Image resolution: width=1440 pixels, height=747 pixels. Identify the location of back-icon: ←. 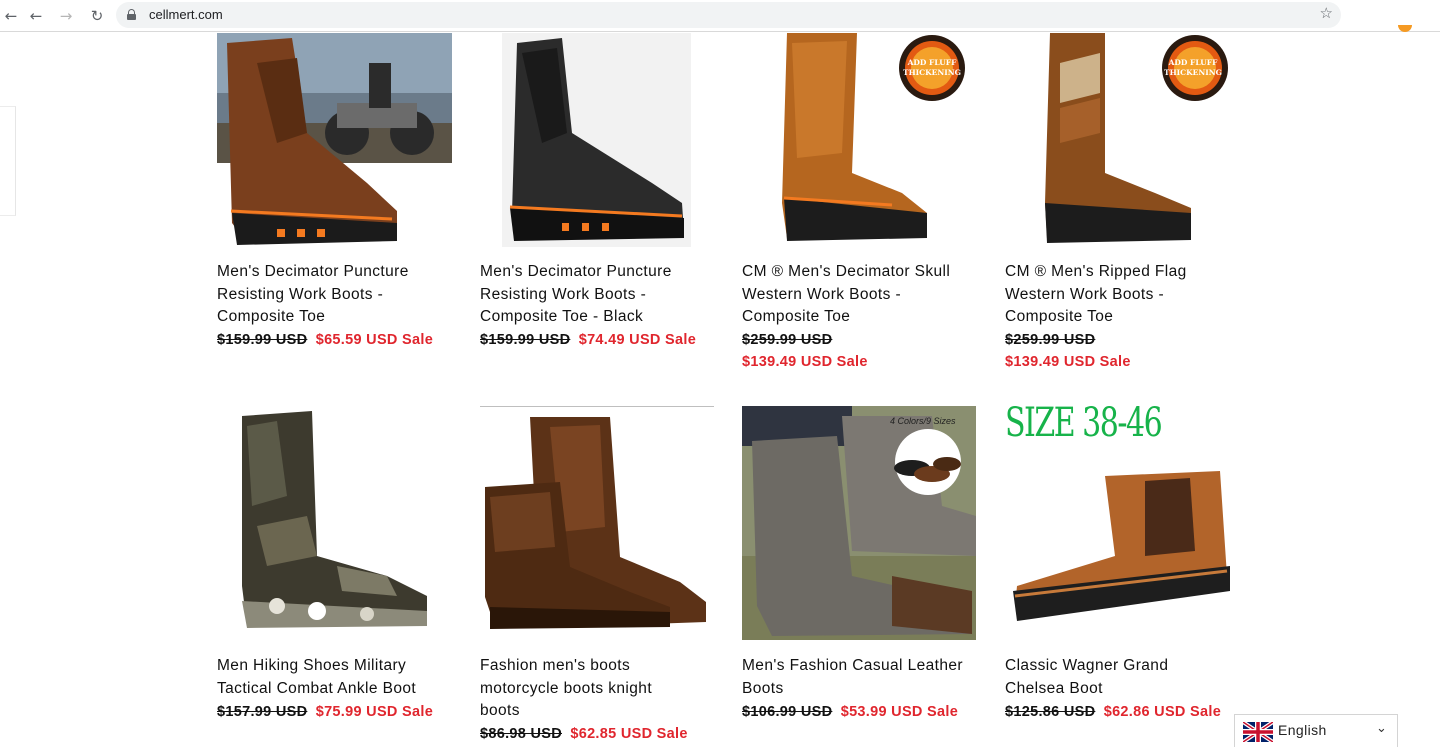
(11, 16).